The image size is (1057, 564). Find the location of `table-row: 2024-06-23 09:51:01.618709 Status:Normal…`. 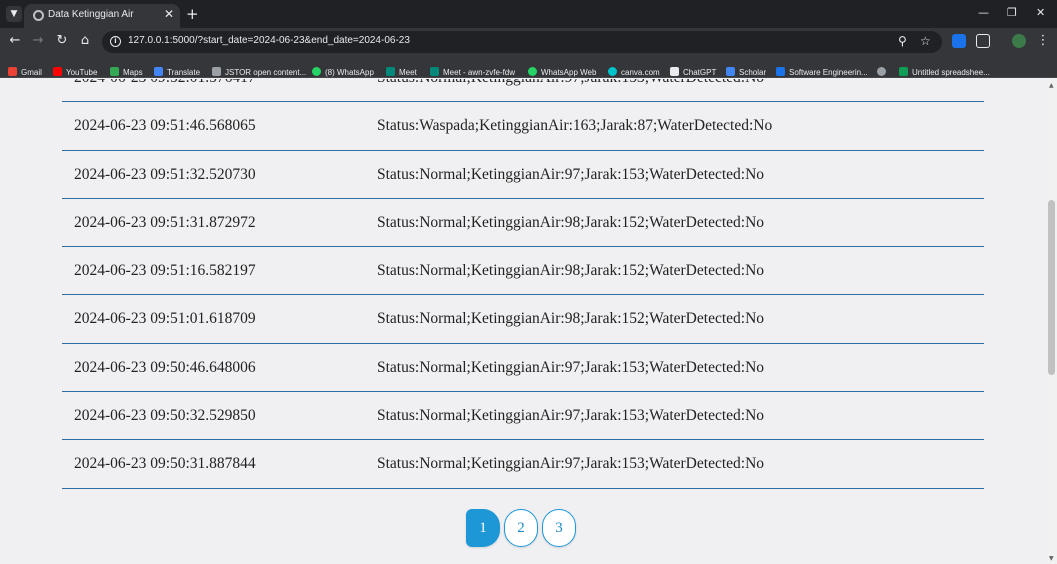

table-row: 2024-06-23 09:51:01.618709 Status:Normal… is located at coordinates (523, 319).